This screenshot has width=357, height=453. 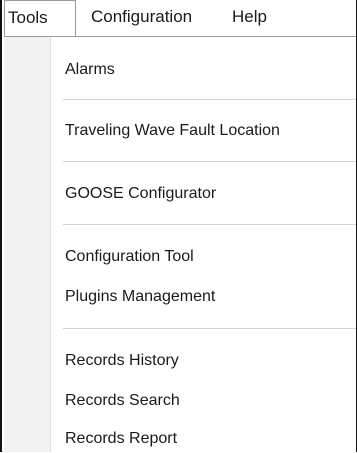 What do you see at coordinates (122, 361) in the screenshot?
I see `menu-item-records-history: Records History` at bounding box center [122, 361].